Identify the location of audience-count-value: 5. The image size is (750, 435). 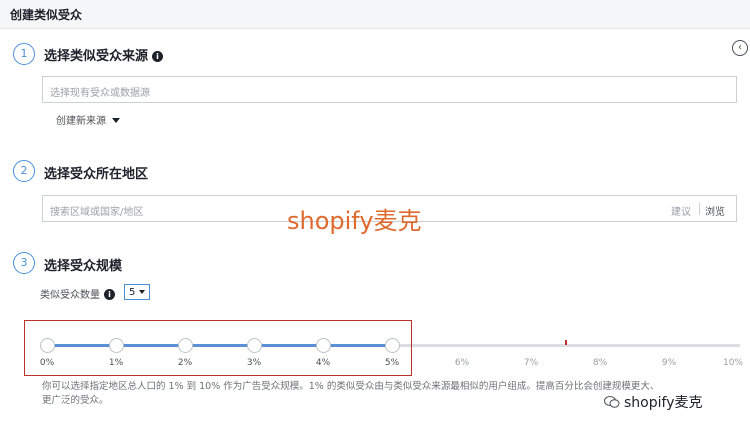
(132, 292).